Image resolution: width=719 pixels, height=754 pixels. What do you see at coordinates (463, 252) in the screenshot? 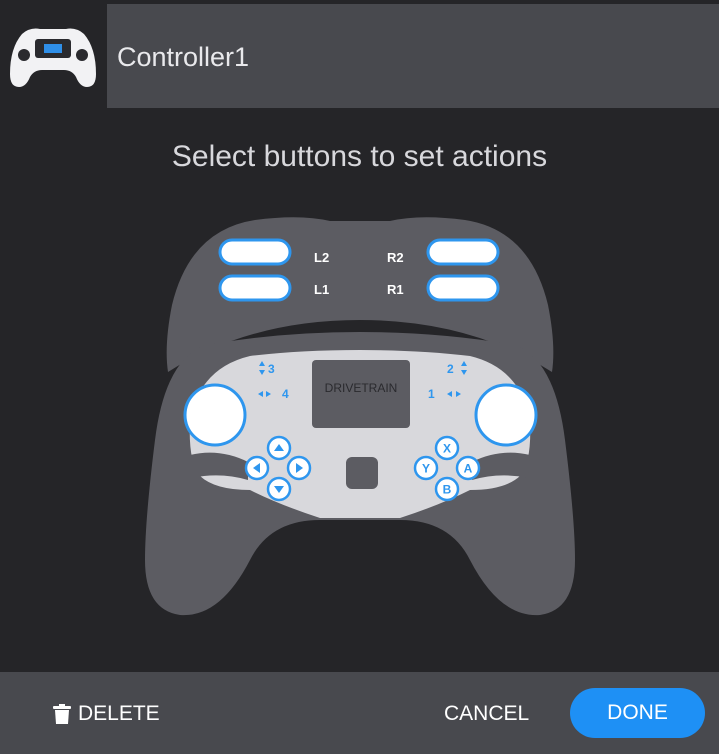
I see `r2-button` at bounding box center [463, 252].